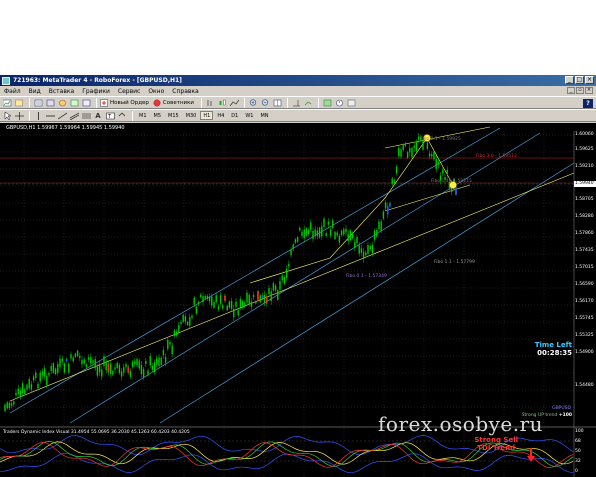 The width and height of the screenshot is (596, 477). Describe the element at coordinates (553, 349) in the screenshot. I see `time-left-panel: Time Left 00:28:35` at that location.